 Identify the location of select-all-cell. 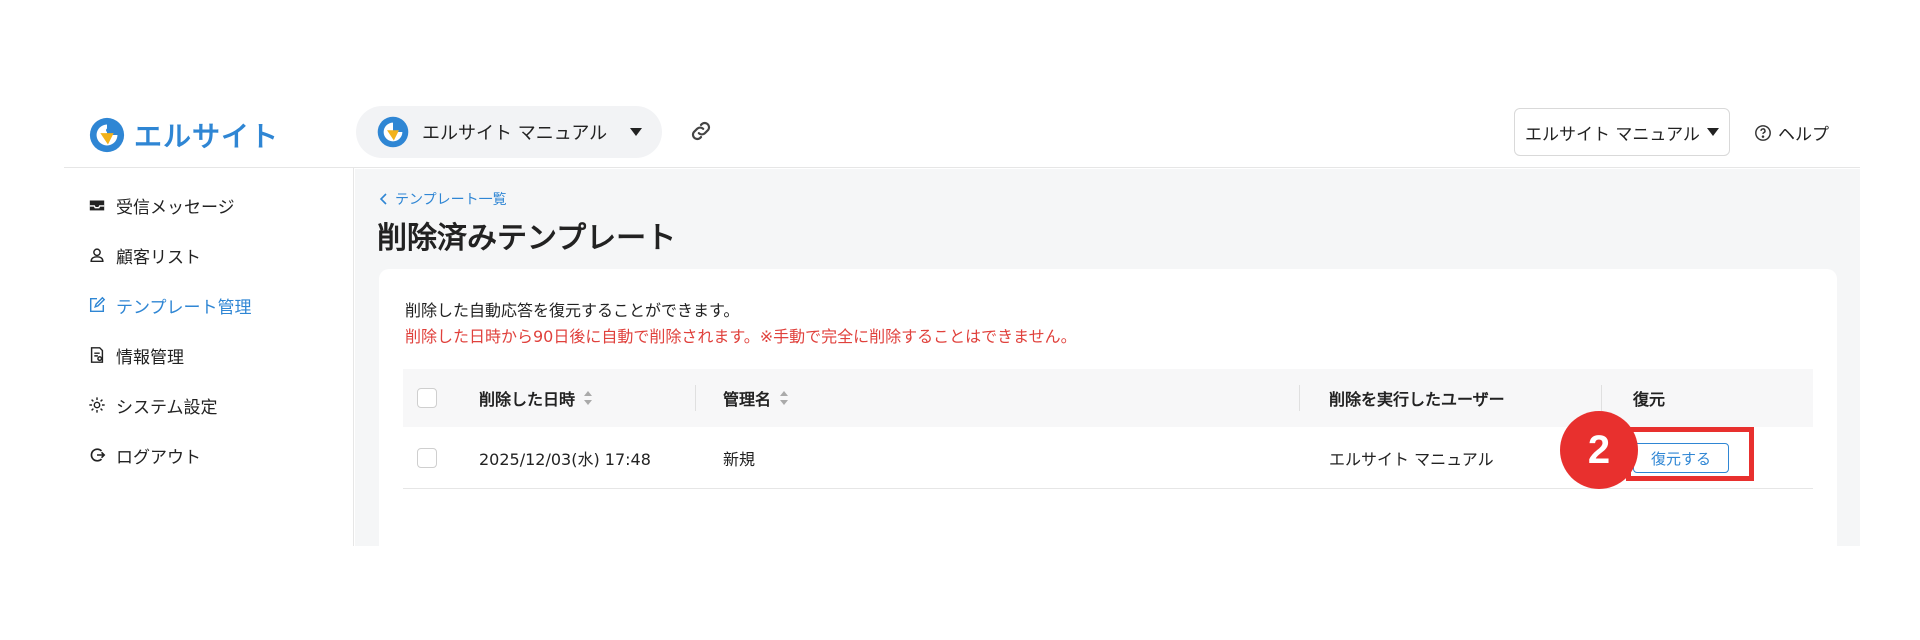
(427, 398).